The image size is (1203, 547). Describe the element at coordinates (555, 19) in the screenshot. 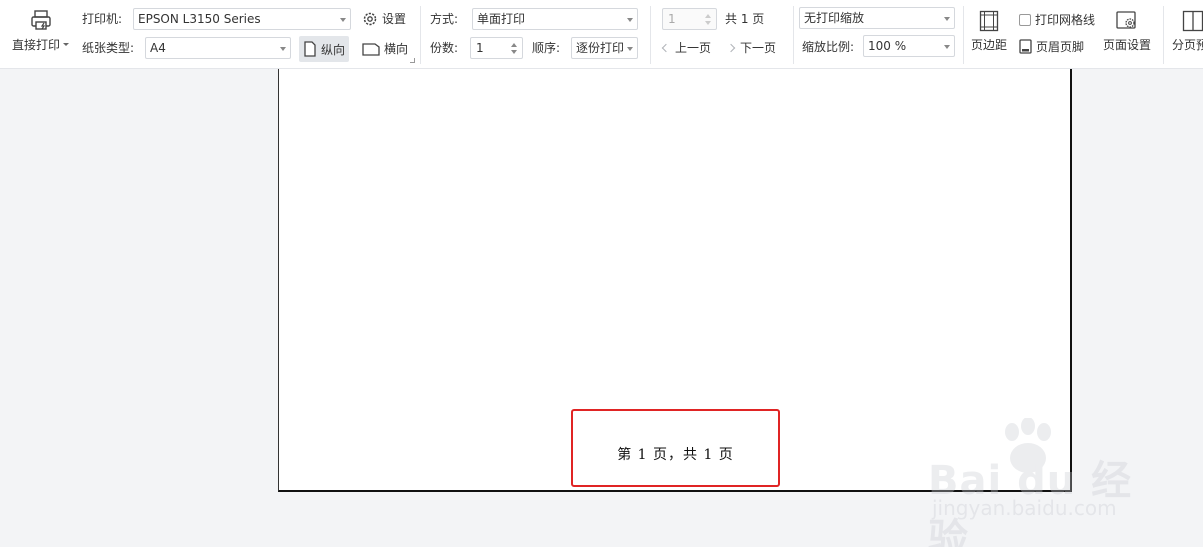

I see `print-mode-select: 单面打印` at that location.